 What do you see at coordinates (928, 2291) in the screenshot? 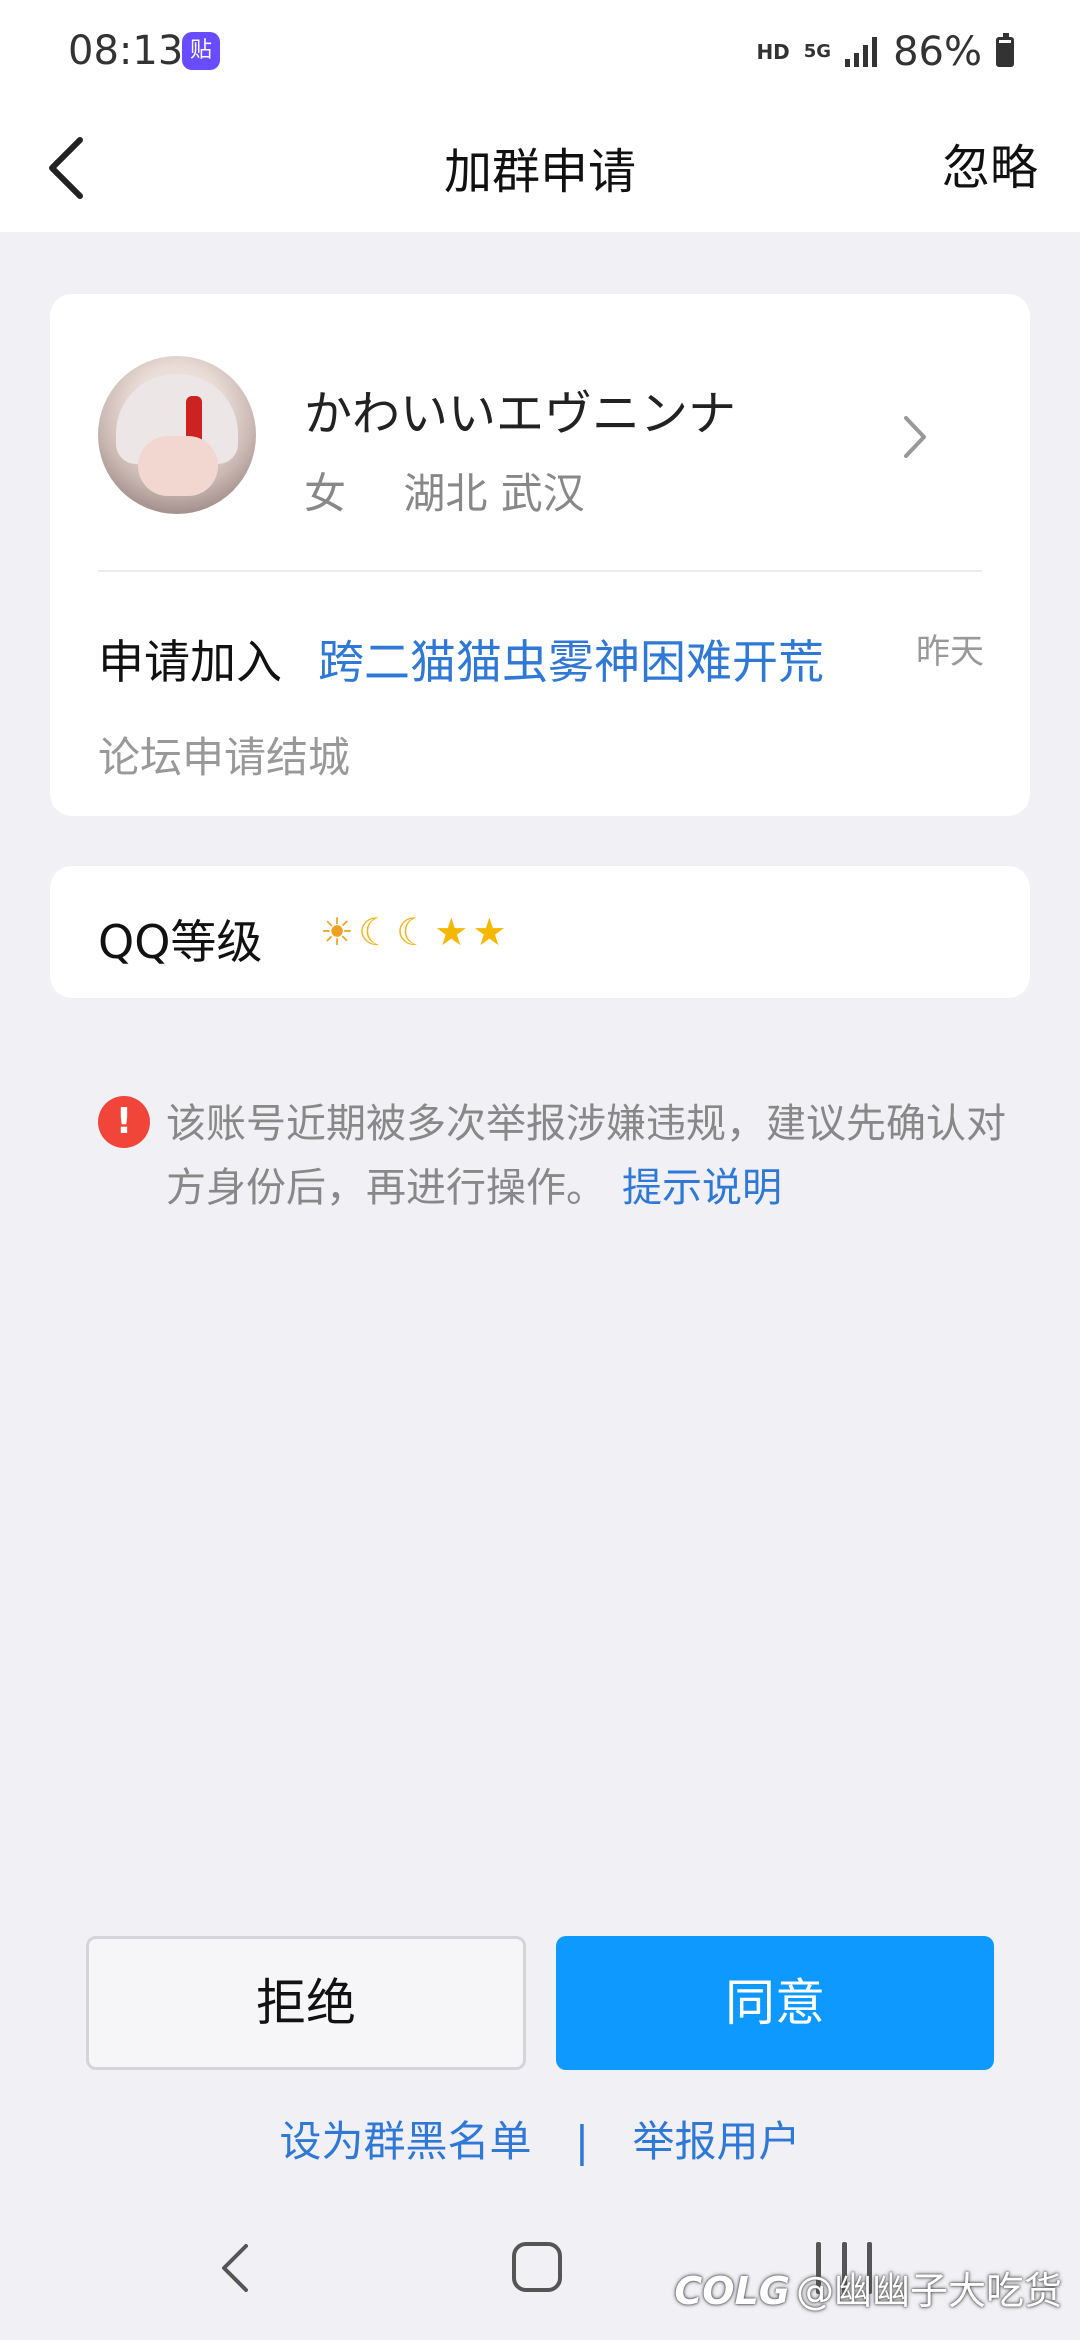
I see `watermark-text: @幽幽子大吃货` at bounding box center [928, 2291].